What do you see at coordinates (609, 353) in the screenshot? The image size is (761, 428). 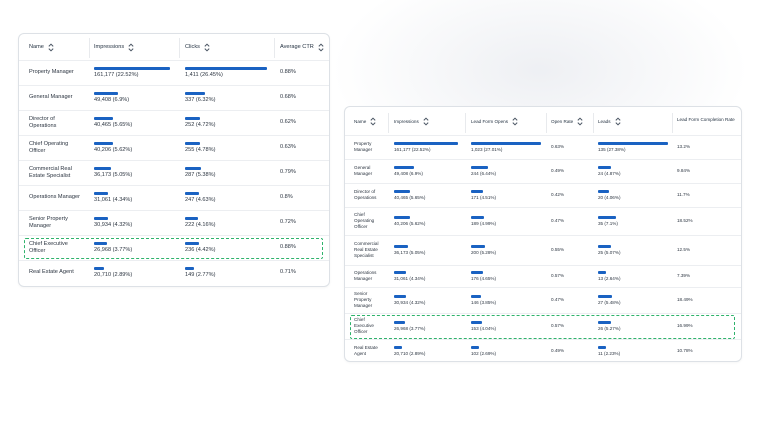 I see `leads-value: 11 (2.23%)` at bounding box center [609, 353].